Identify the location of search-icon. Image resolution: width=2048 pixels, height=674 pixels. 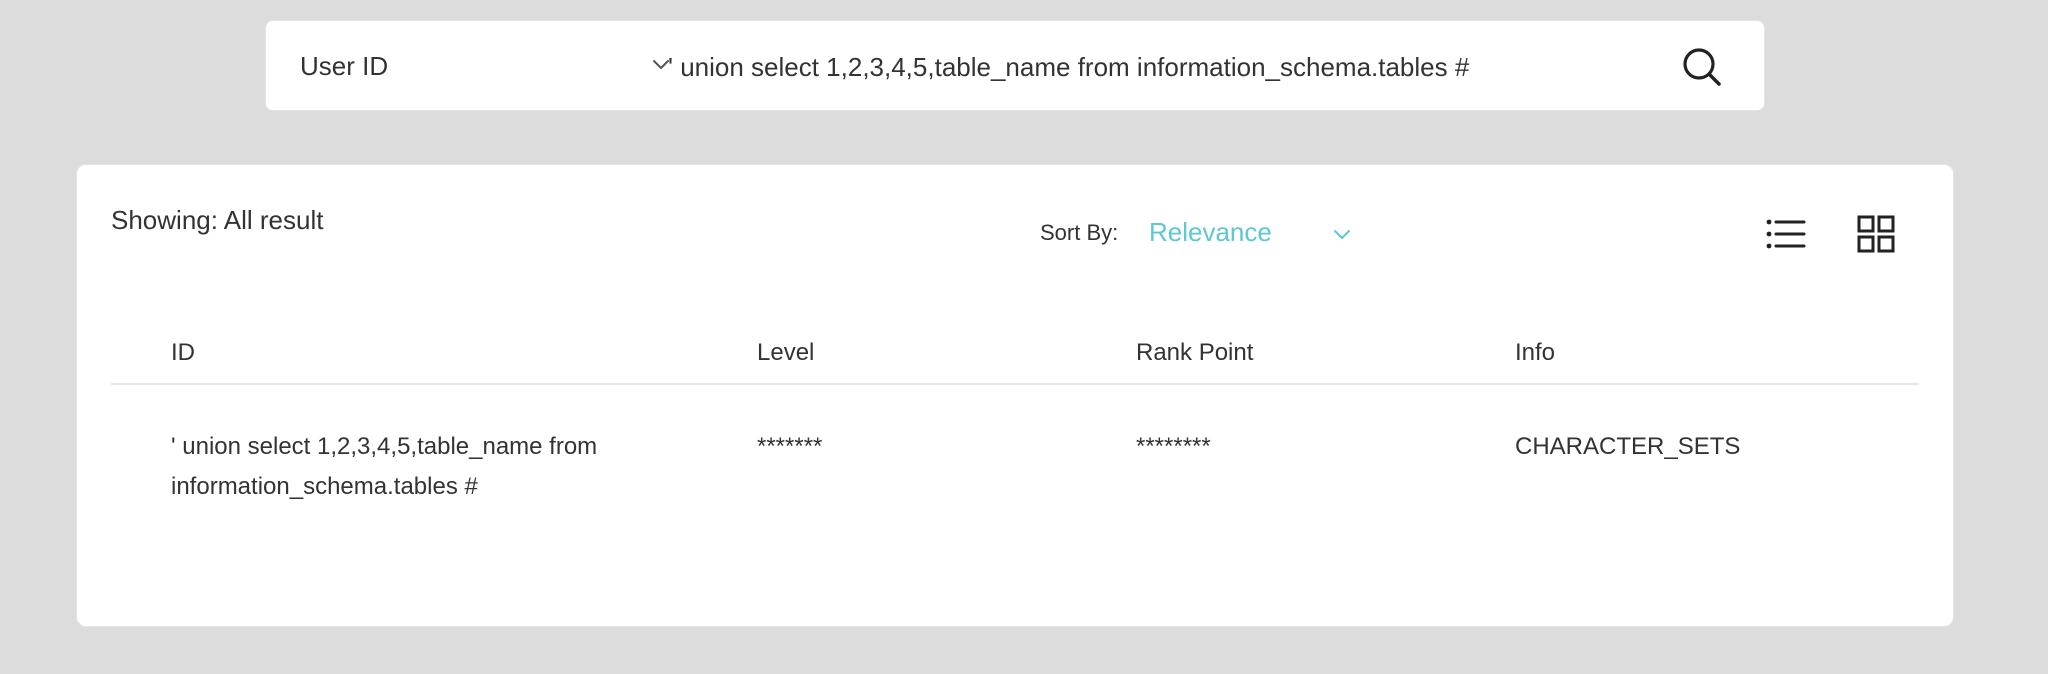
(1702, 67).